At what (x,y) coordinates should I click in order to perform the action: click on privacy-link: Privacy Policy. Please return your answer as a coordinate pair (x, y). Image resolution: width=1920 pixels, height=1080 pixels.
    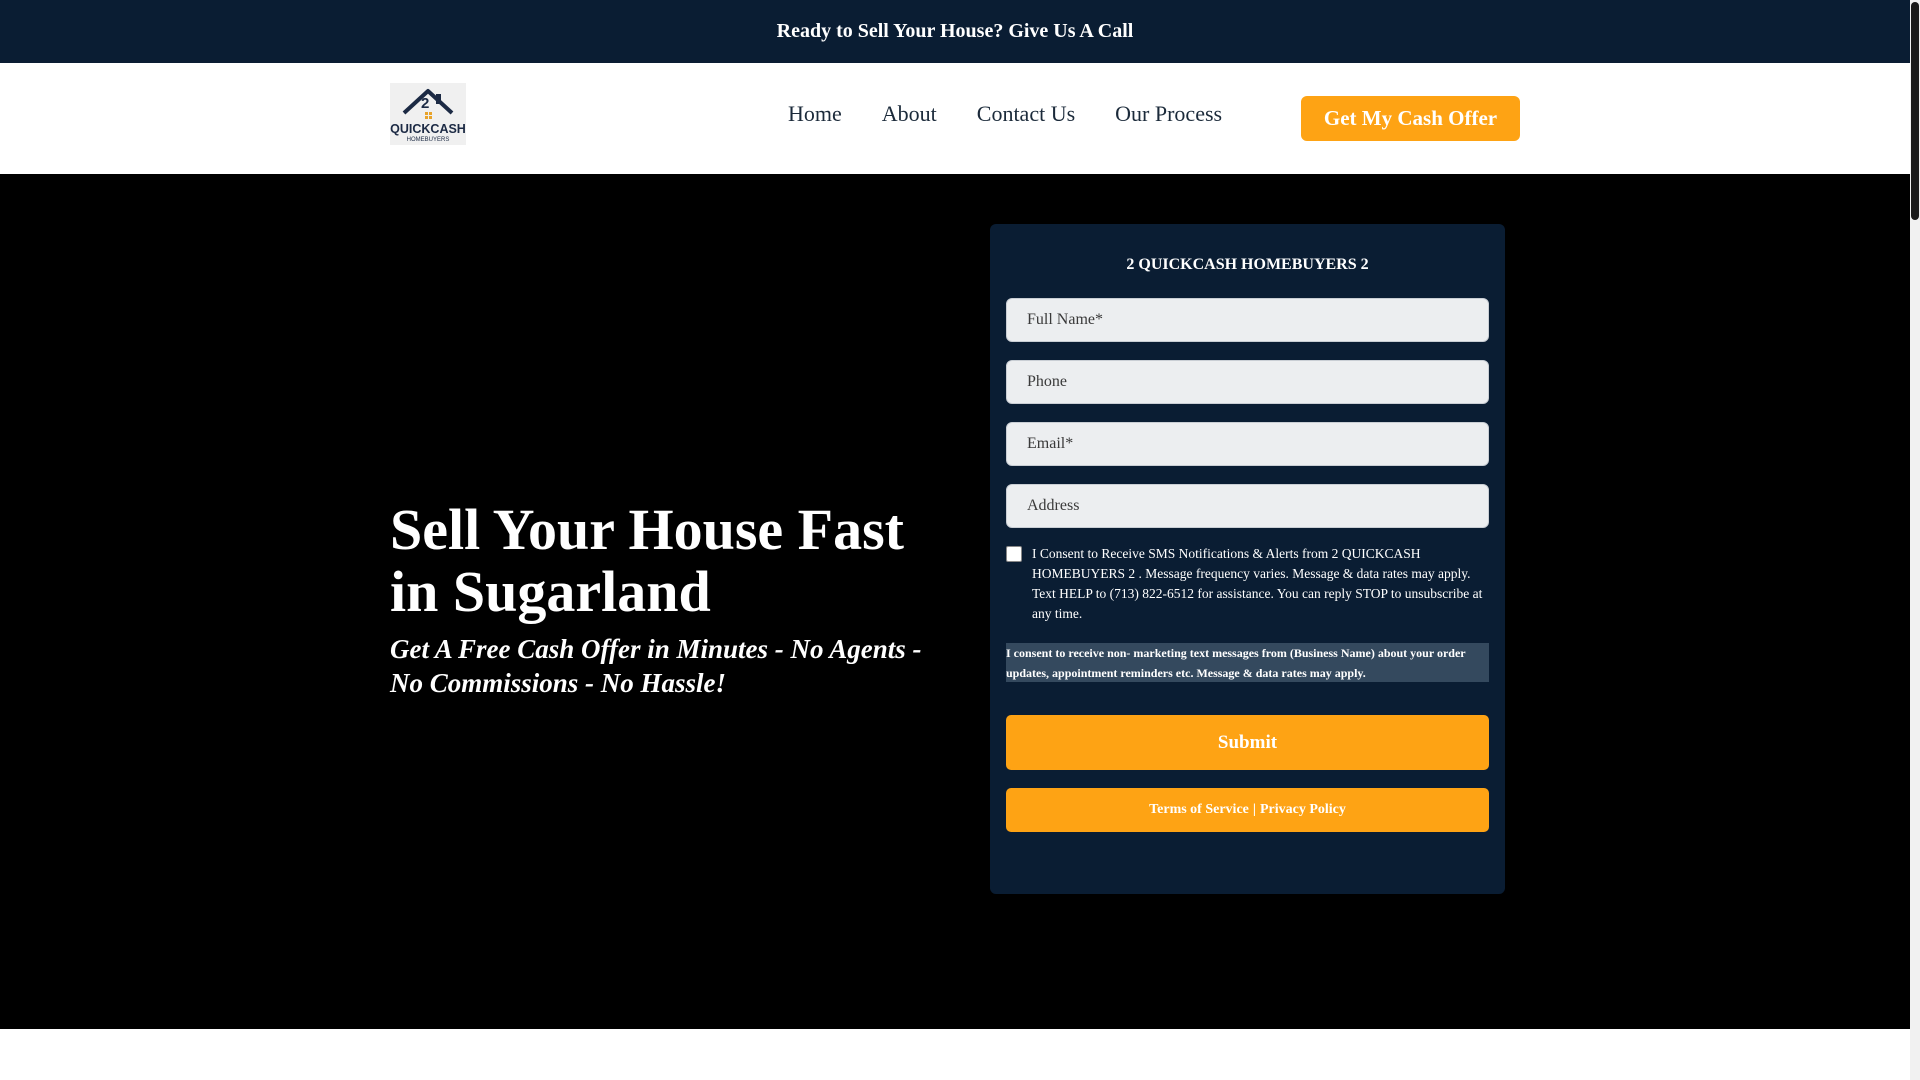
    Looking at the image, I should click on (1303, 810).